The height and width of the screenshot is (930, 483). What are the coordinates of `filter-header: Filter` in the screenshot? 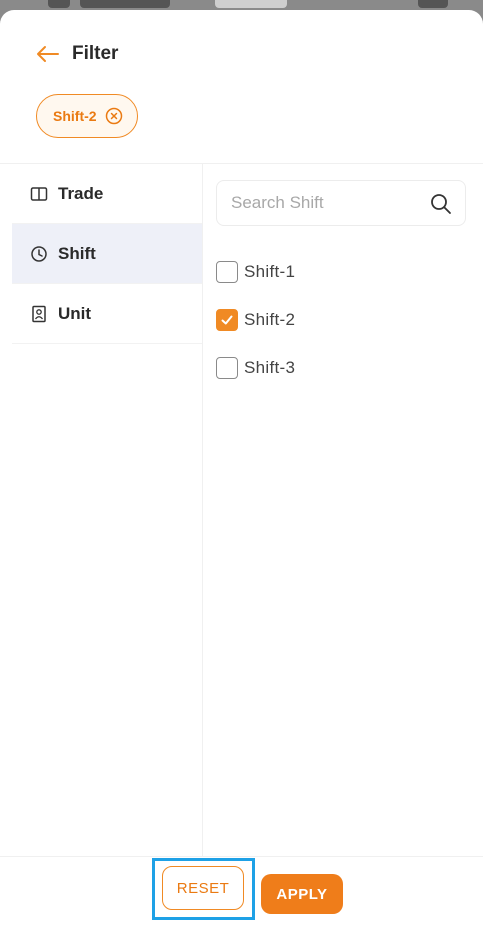 It's located at (76, 54).